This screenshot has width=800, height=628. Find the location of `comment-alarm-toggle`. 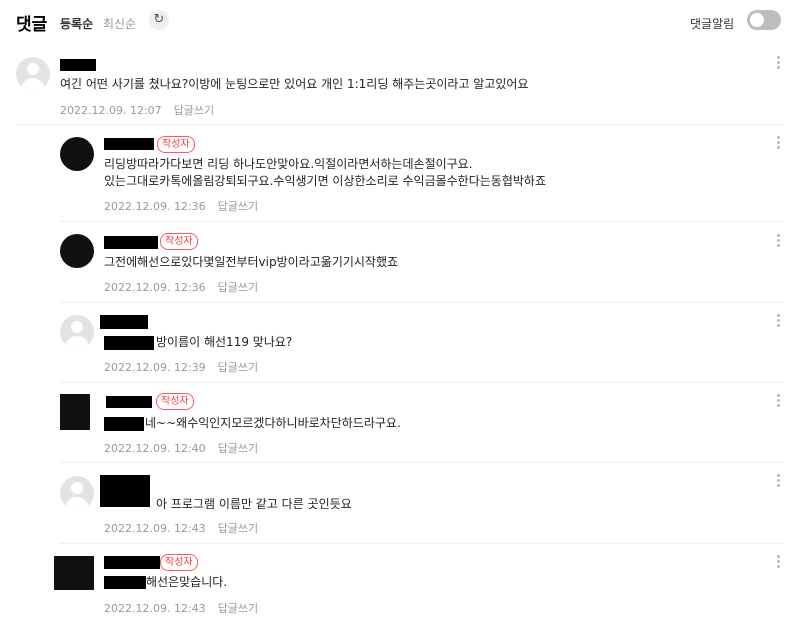

comment-alarm-toggle is located at coordinates (764, 20).